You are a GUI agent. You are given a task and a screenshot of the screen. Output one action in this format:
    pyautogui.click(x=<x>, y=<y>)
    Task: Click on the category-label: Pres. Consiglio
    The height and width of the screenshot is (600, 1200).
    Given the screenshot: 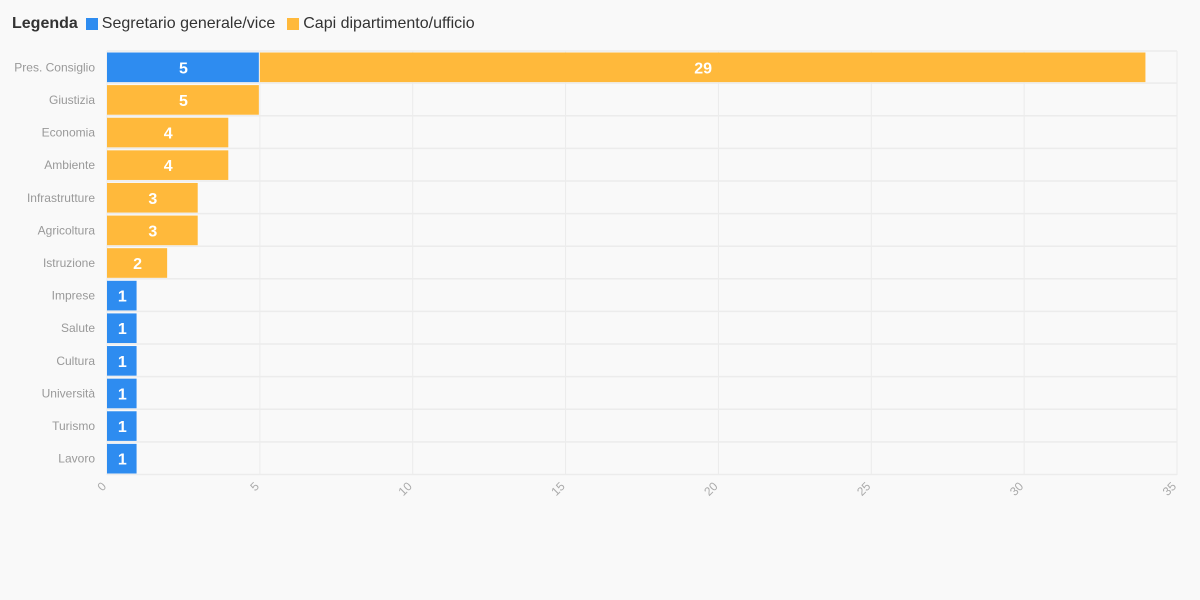 What is the action you would take?
    pyautogui.click(x=54, y=67)
    